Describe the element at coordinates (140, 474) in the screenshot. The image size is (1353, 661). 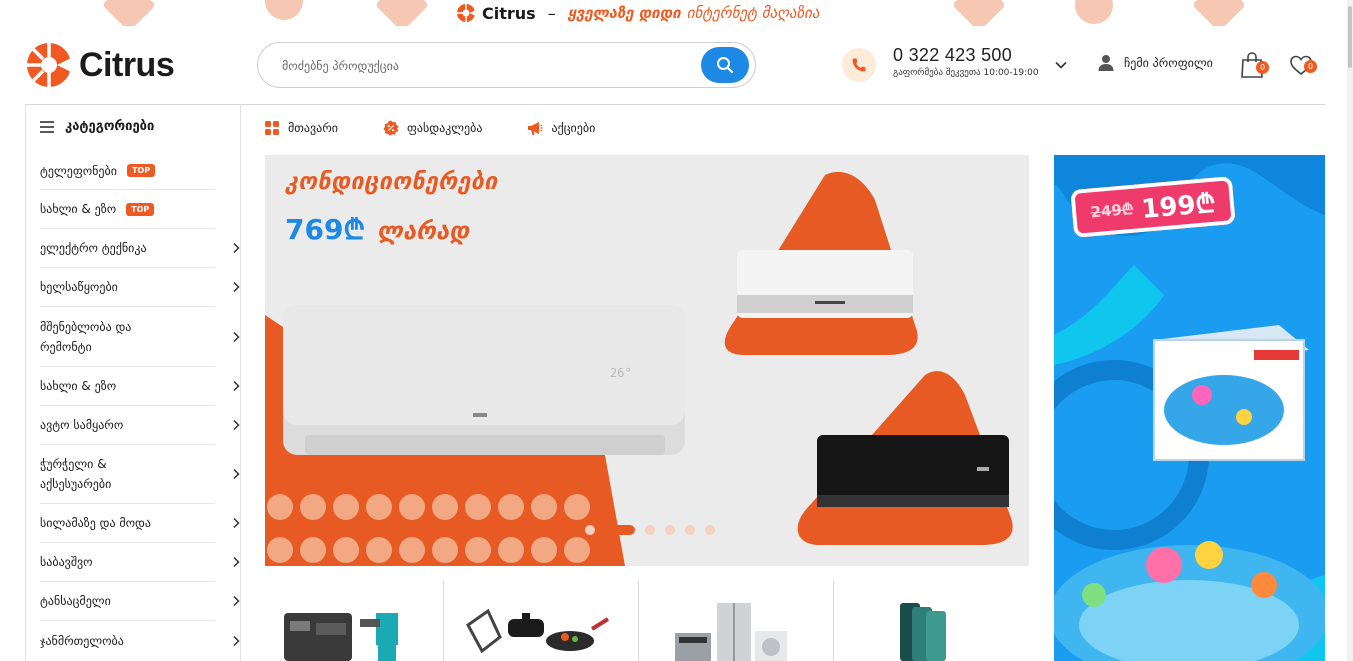
I see `category-item-tableware: ჭურჭელი & აქსესუარები` at that location.